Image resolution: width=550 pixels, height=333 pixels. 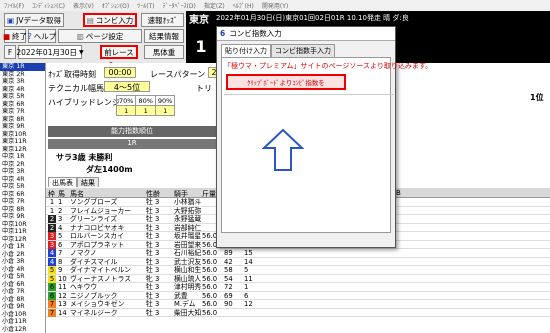 I want to click on race-list-item: 東京 4R, so click(x=22, y=90).